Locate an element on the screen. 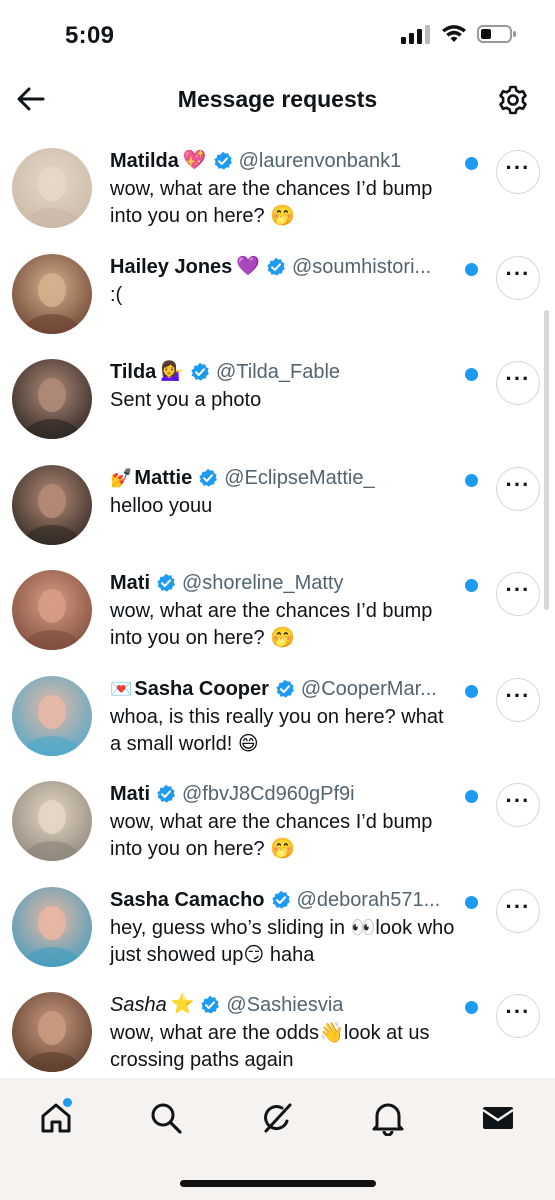 This screenshot has width=555, height=1200. display-name: Mattie is located at coordinates (163, 478).